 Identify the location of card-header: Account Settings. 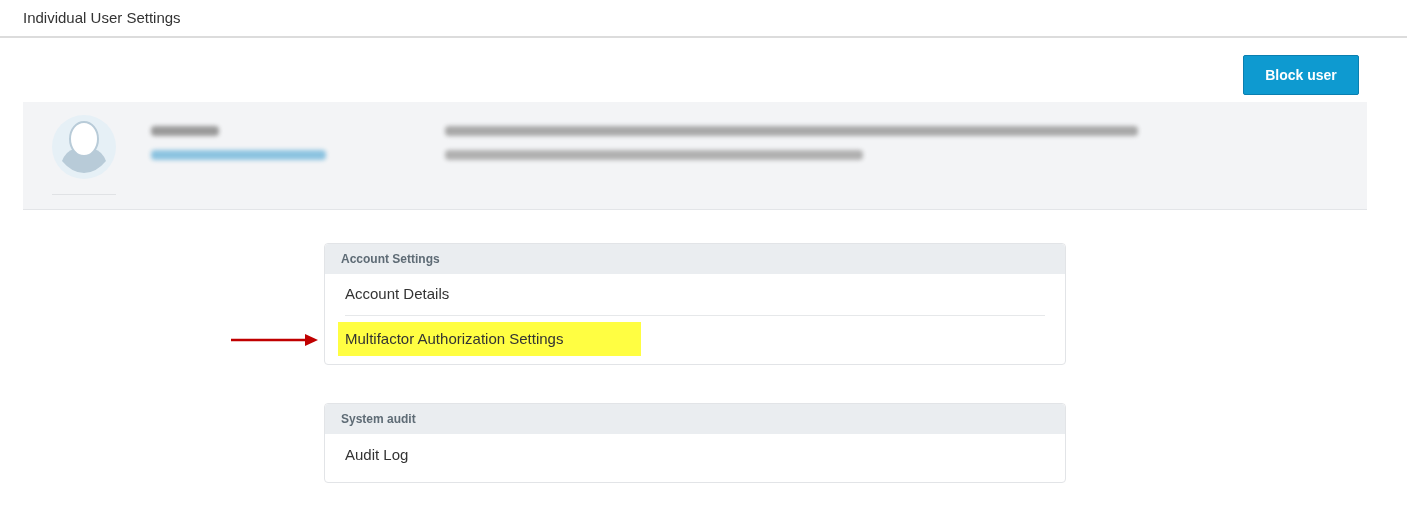
(390, 259).